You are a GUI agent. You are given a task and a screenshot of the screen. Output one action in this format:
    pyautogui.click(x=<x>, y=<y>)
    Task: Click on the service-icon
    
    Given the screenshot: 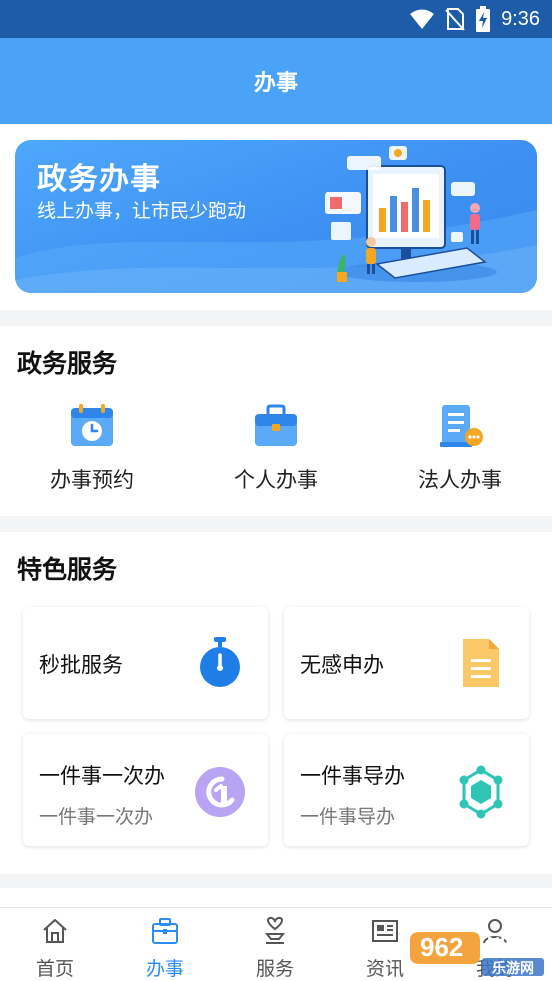 What is the action you would take?
    pyautogui.click(x=275, y=930)
    